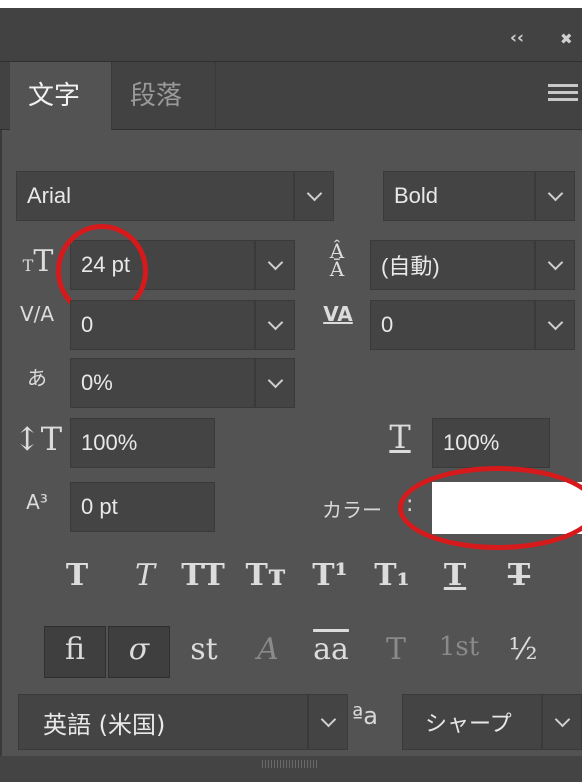 The image size is (582, 782). I want to click on leading-field: (自動), so click(452, 265).